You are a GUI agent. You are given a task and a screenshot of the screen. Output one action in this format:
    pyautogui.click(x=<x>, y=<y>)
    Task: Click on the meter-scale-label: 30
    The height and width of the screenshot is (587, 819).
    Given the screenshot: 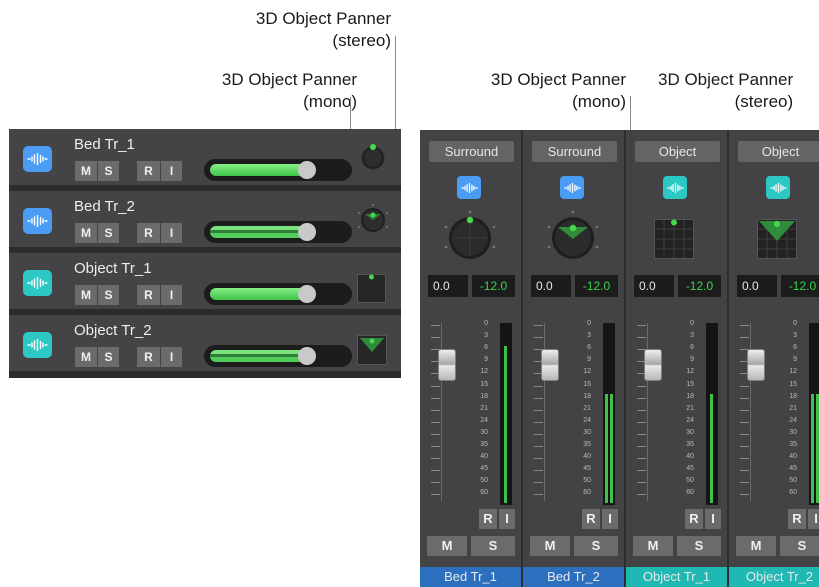 What is the action you would take?
    pyautogui.click(x=690, y=432)
    